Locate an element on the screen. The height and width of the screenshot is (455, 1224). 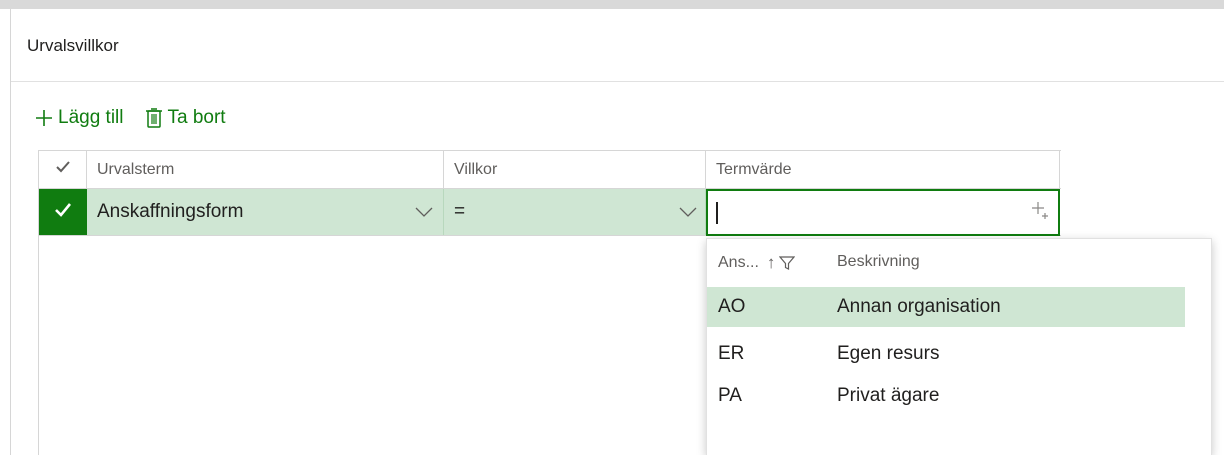
lookup-item-er: ER Egen resurs is located at coordinates (946, 354).